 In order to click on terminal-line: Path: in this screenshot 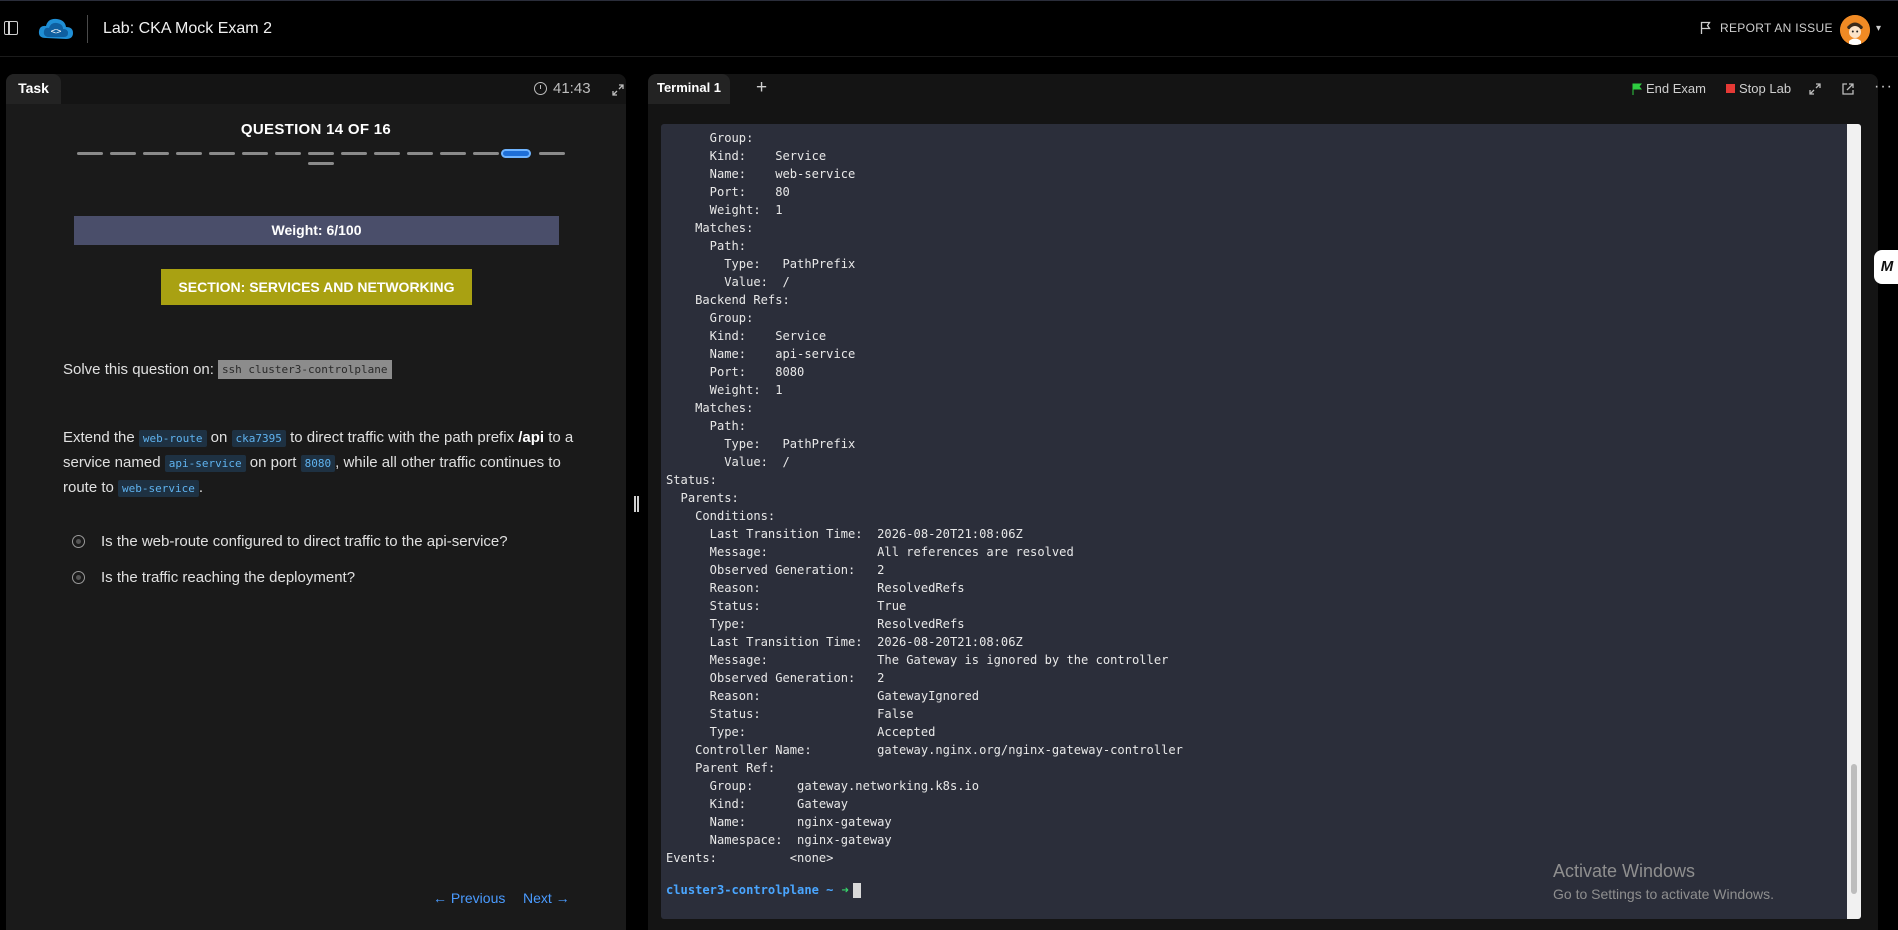, I will do `click(706, 426)`.